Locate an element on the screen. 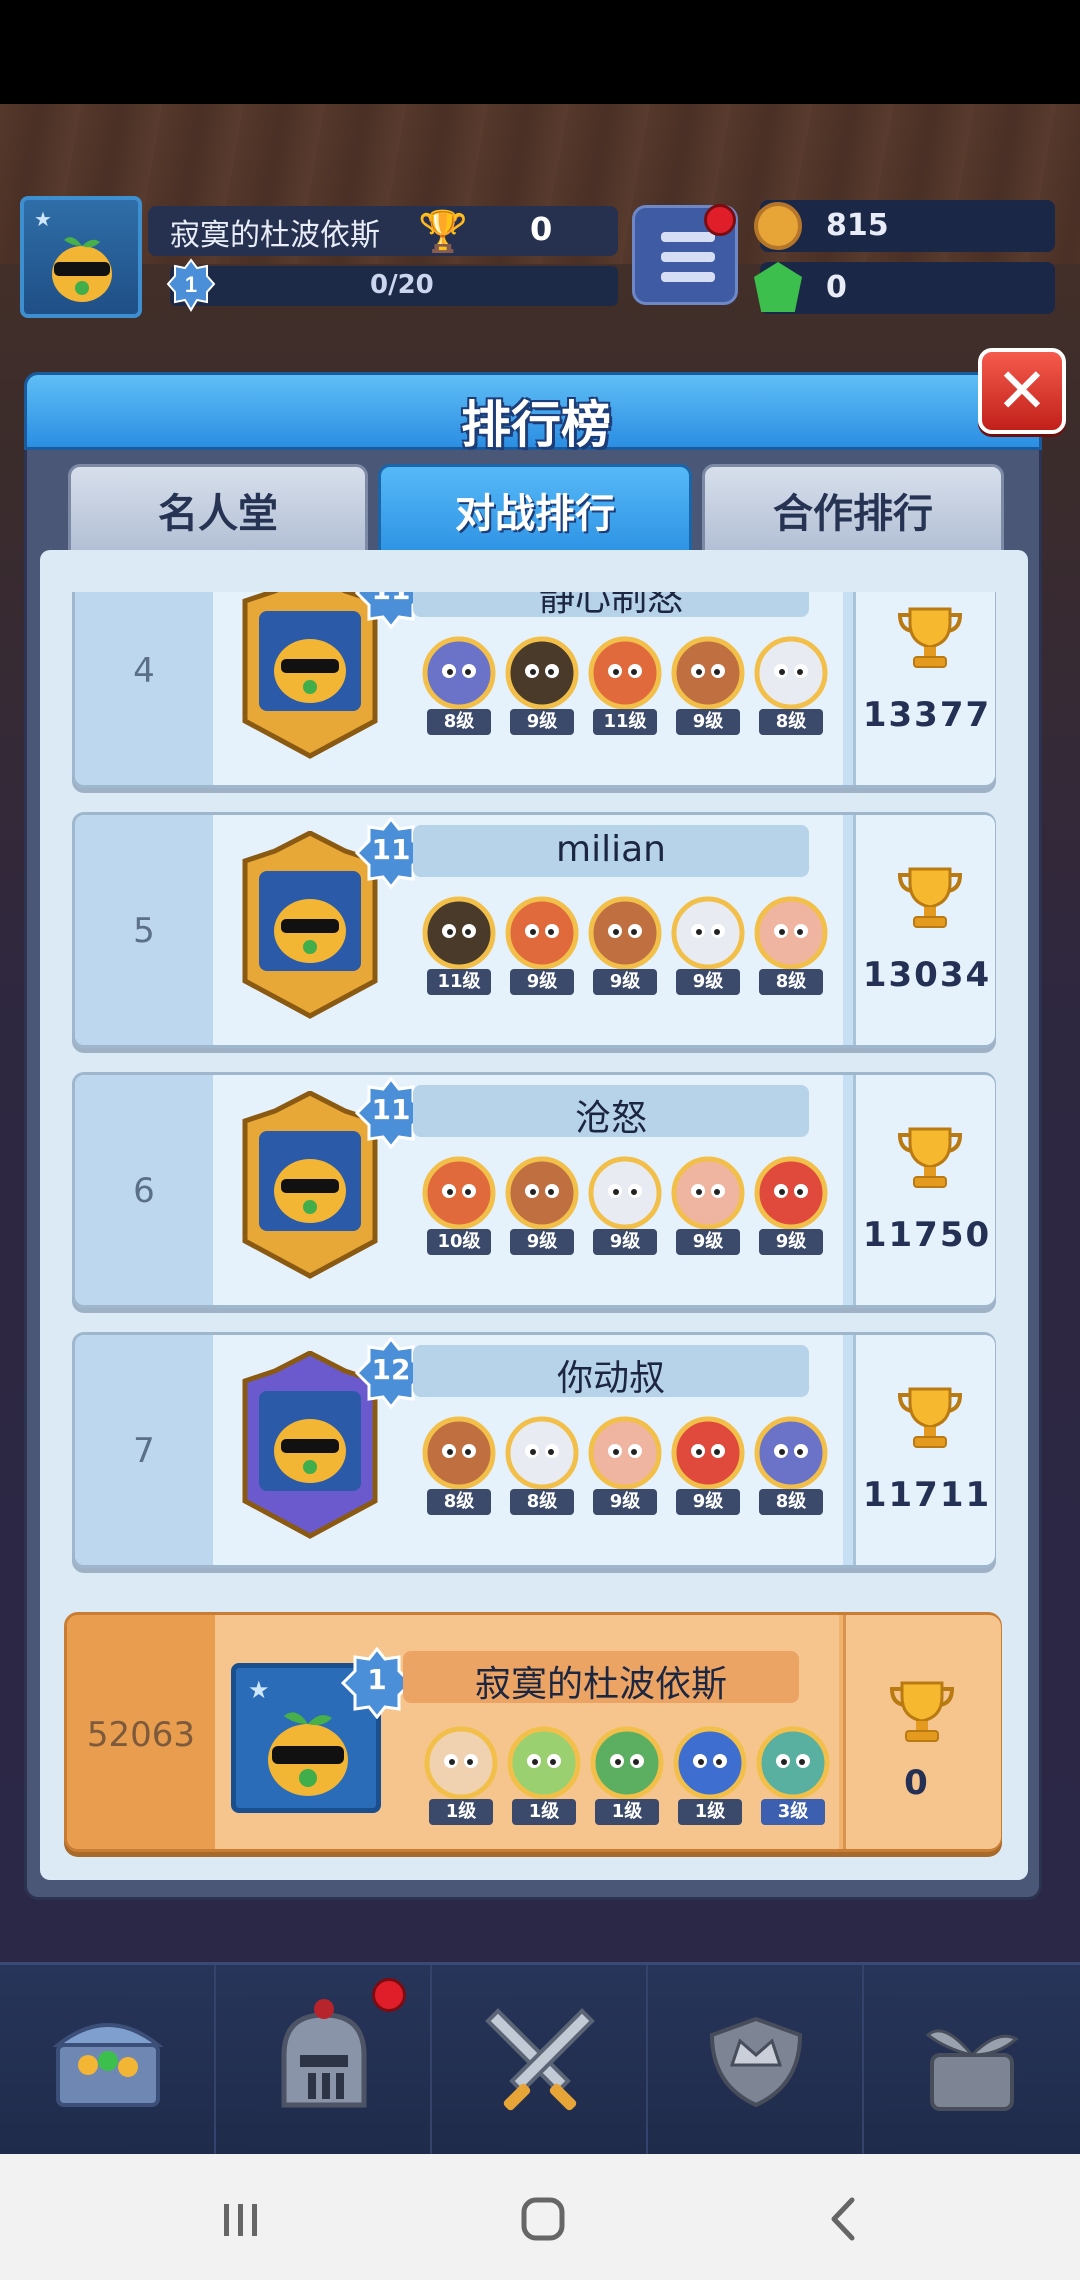 The width and height of the screenshot is (1080, 2280). nav-item-chest is located at coordinates (108, 2061).